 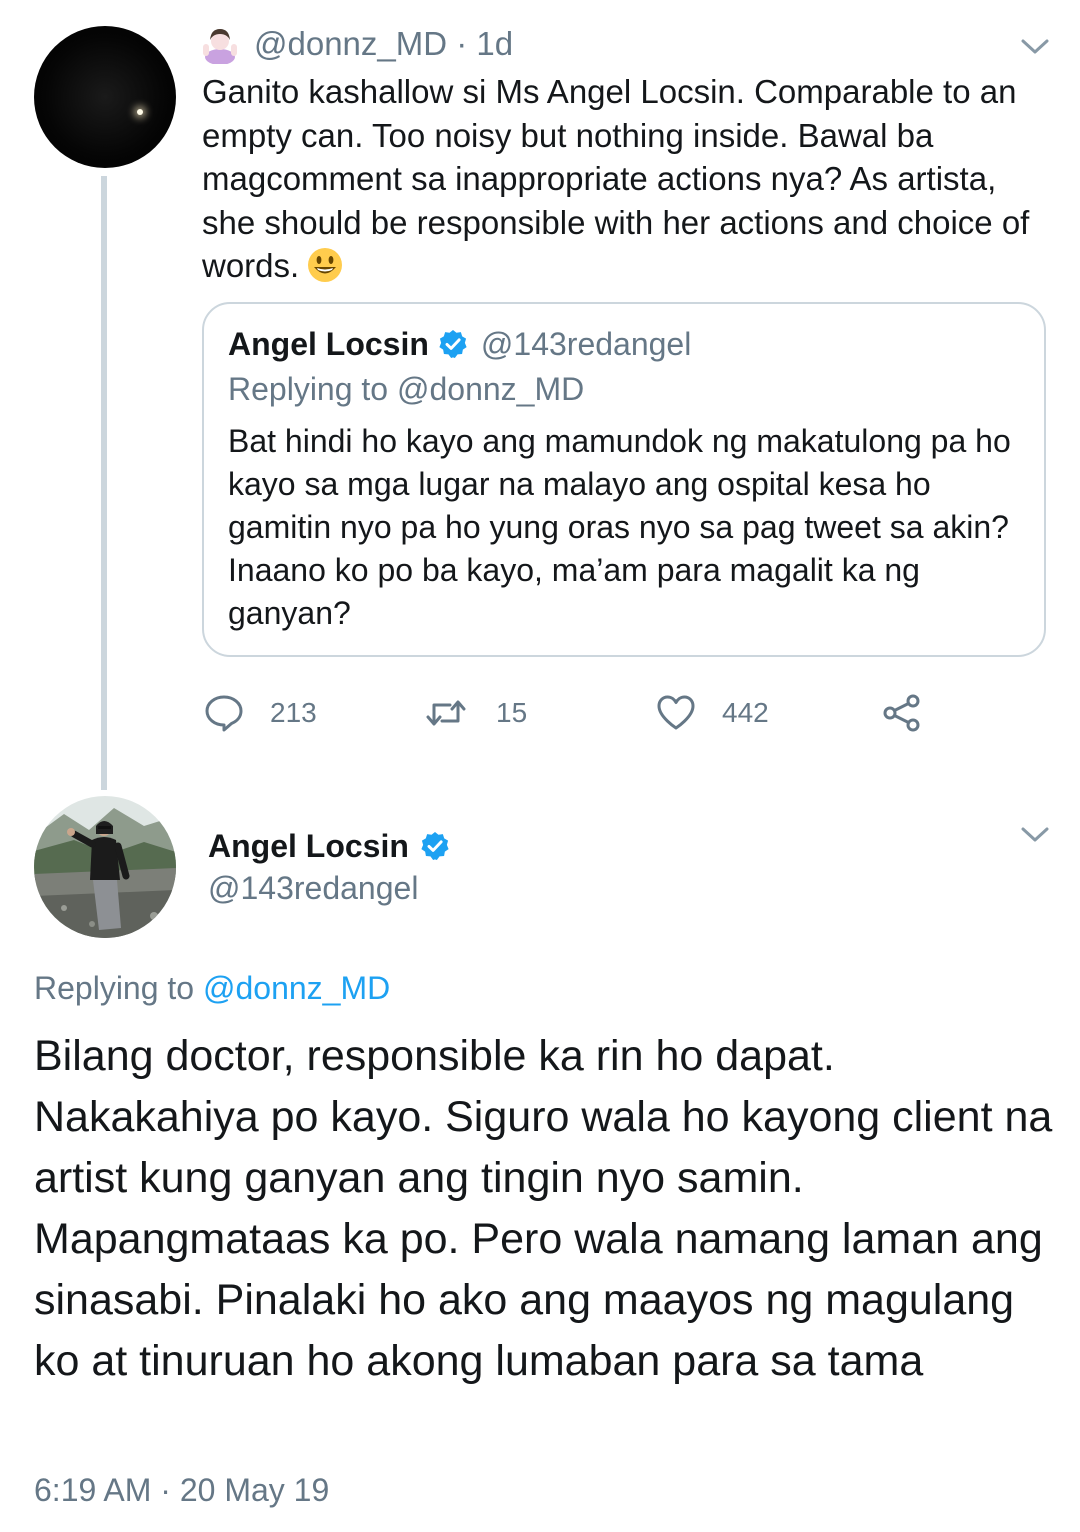 What do you see at coordinates (104, 483) in the screenshot?
I see `thread-connector-line` at bounding box center [104, 483].